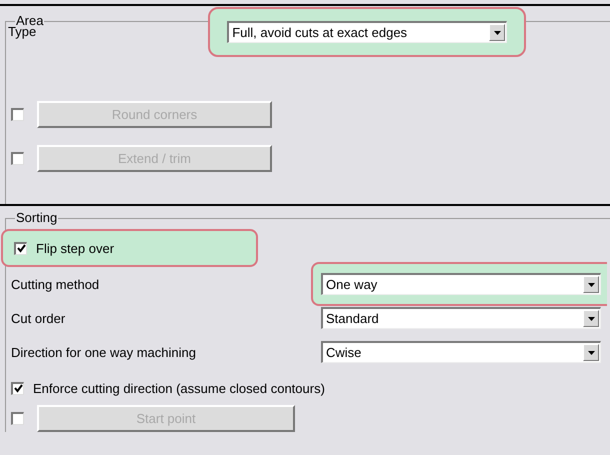 This screenshot has height=455, width=610. I want to click on field-label: Cutting method, so click(55, 284).